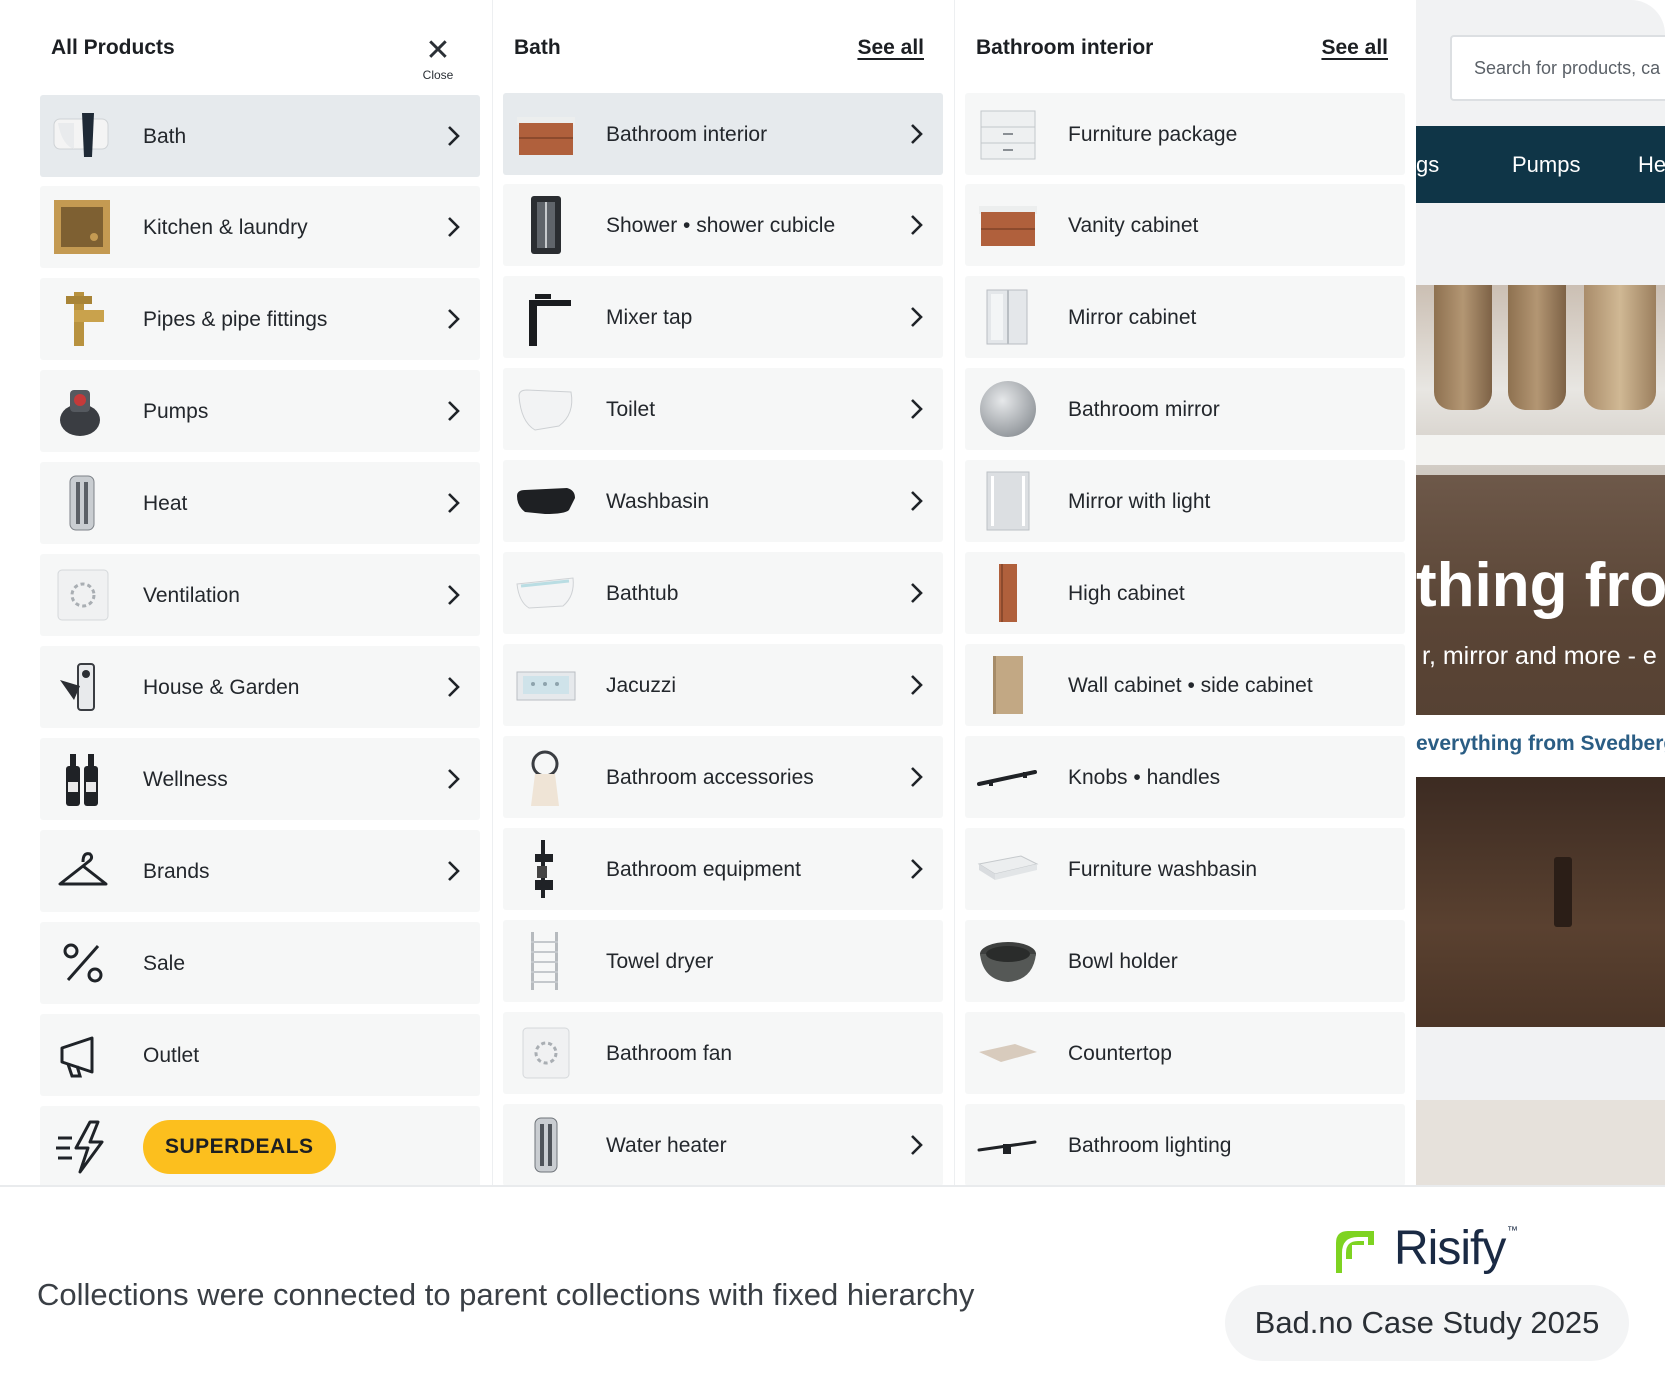  I want to click on menu-item-label: High cabinet, so click(1126, 593).